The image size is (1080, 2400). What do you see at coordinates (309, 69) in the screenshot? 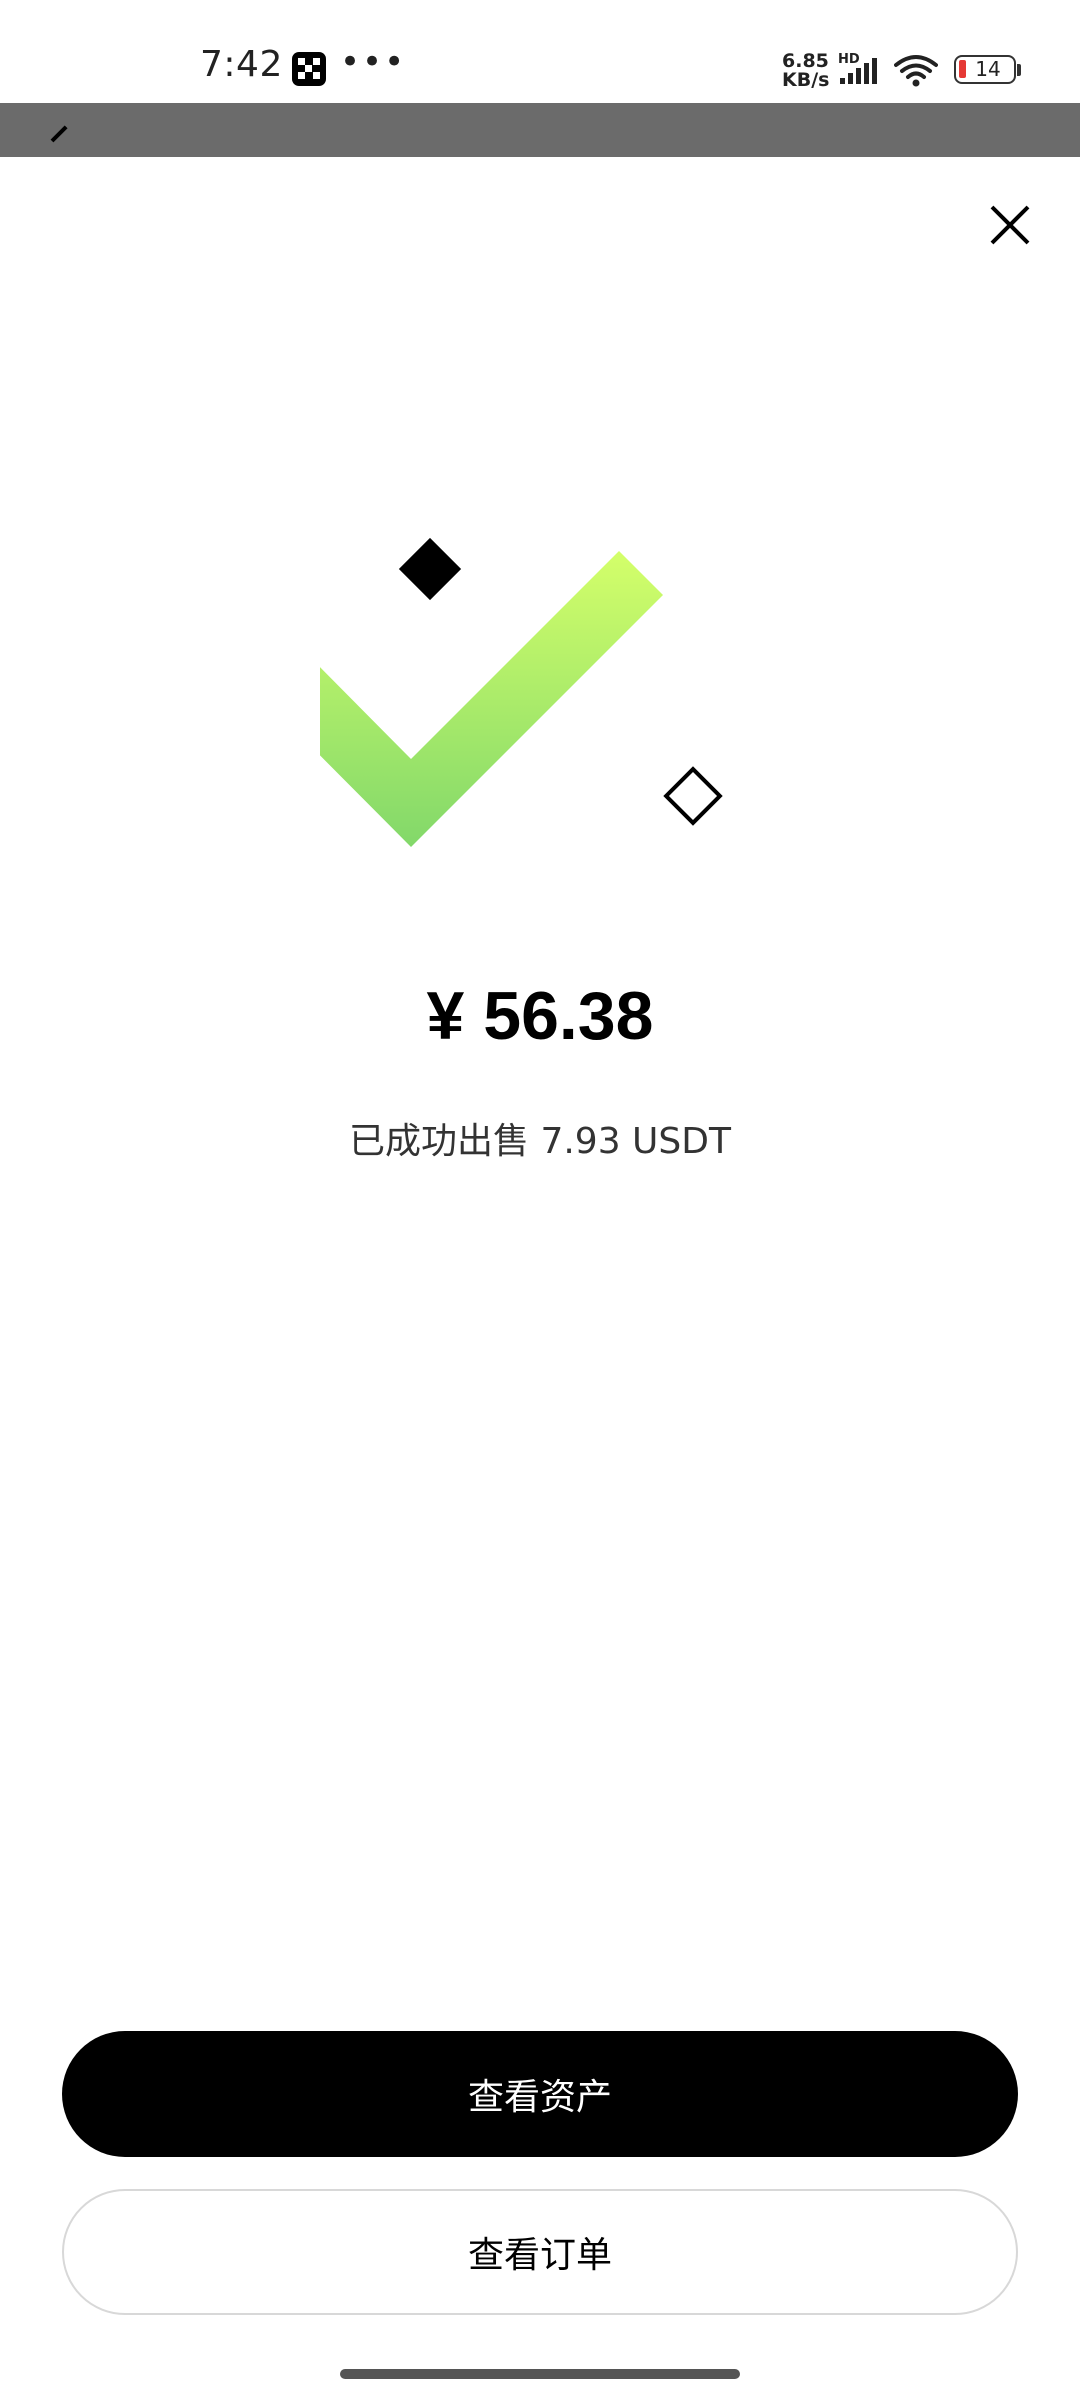
I see `okx-app-icon` at bounding box center [309, 69].